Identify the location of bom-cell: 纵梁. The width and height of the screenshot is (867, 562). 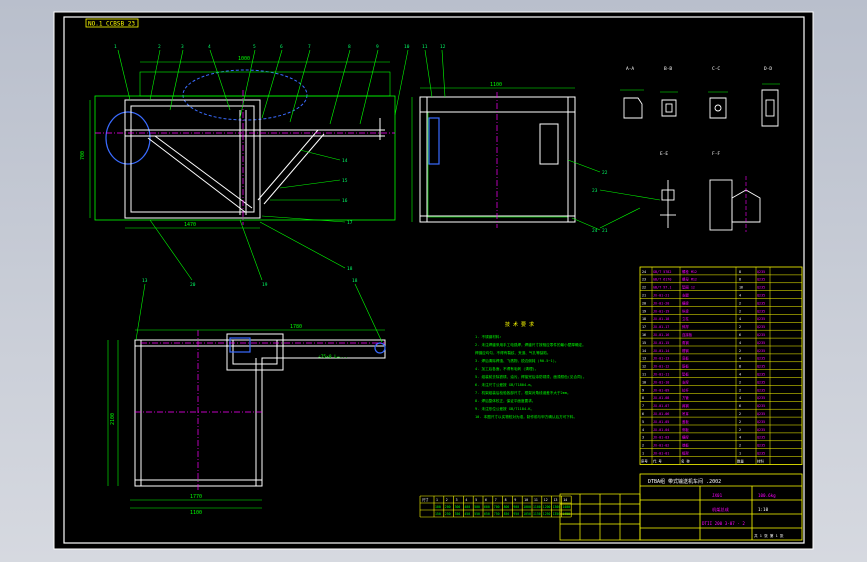
(685, 310).